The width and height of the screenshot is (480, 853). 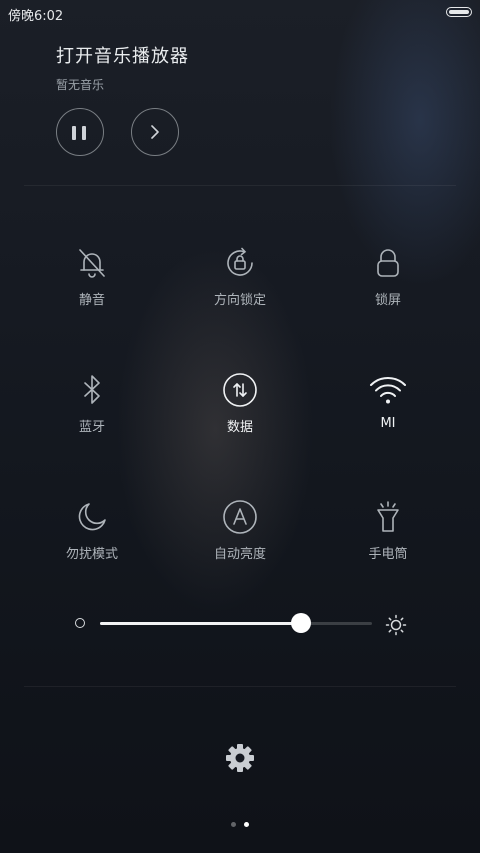 I want to click on flashlight-icon, so click(x=388, y=516).